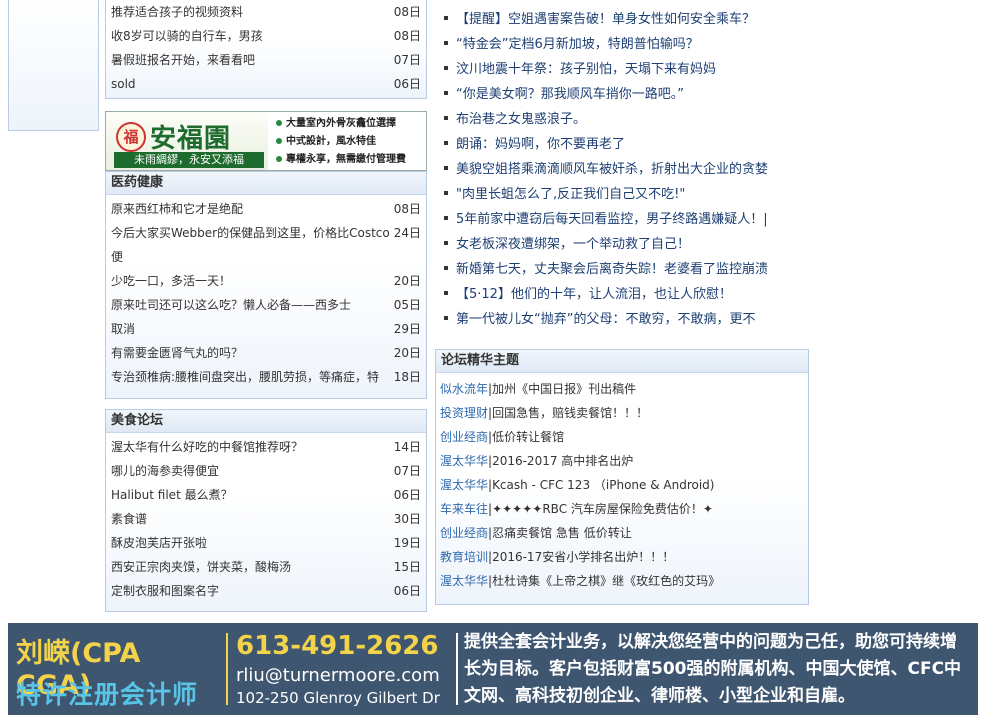 This screenshot has height=721, width=988. Describe the element at coordinates (177, 12) in the screenshot. I see `list-item-link: 推荐适合孩子的视频资料` at that location.